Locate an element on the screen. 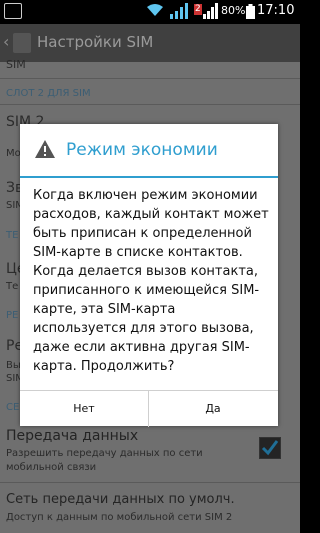 The image size is (320, 533). wifi-icon is located at coordinates (155, 10).